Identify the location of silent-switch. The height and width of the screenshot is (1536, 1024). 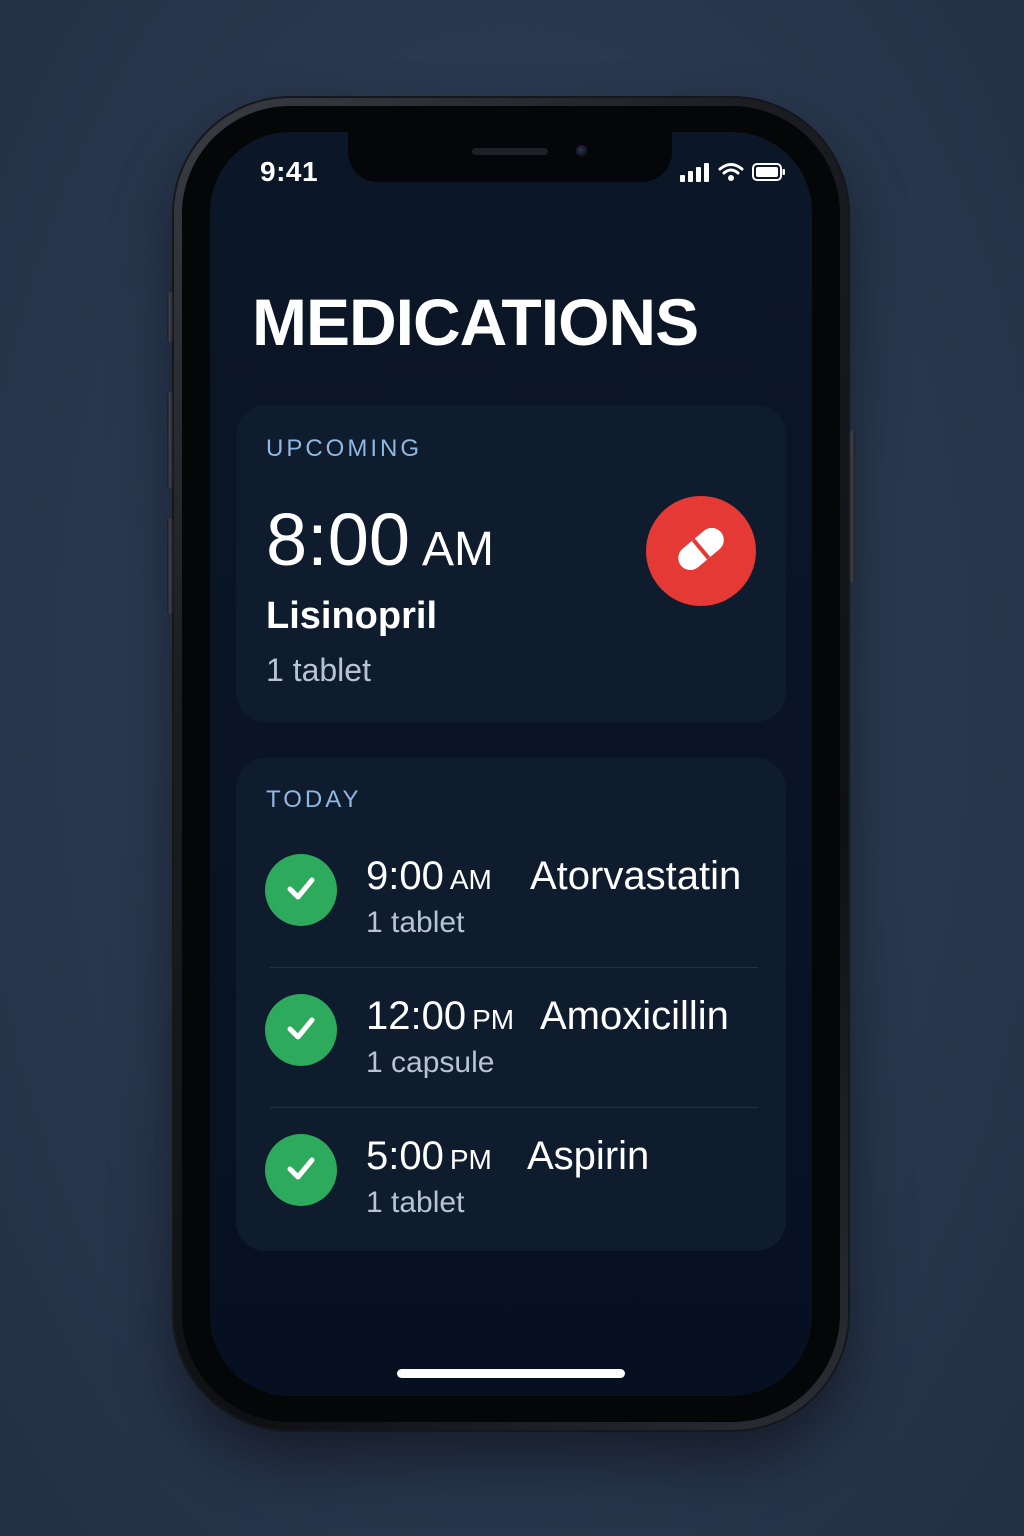
(170, 317).